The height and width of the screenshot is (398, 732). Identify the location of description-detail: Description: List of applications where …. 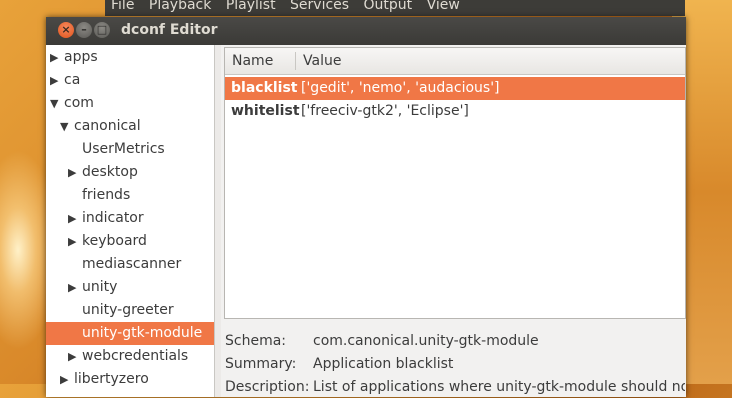
(455, 387).